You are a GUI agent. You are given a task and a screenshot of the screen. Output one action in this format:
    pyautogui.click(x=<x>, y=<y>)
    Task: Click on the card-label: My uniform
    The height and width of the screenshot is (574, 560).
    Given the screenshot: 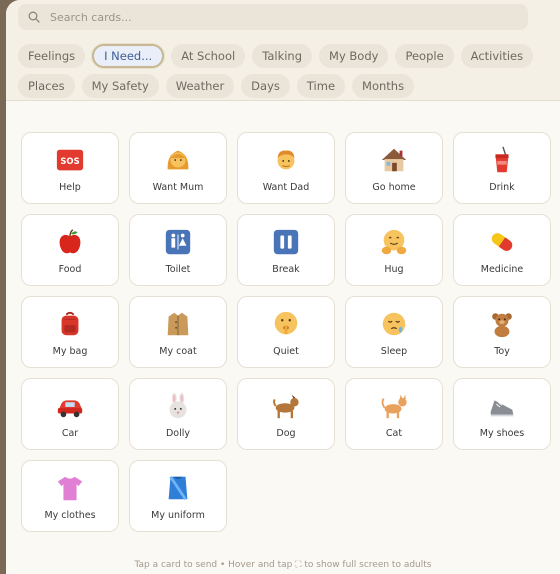 What is the action you would take?
    pyautogui.click(x=178, y=515)
    